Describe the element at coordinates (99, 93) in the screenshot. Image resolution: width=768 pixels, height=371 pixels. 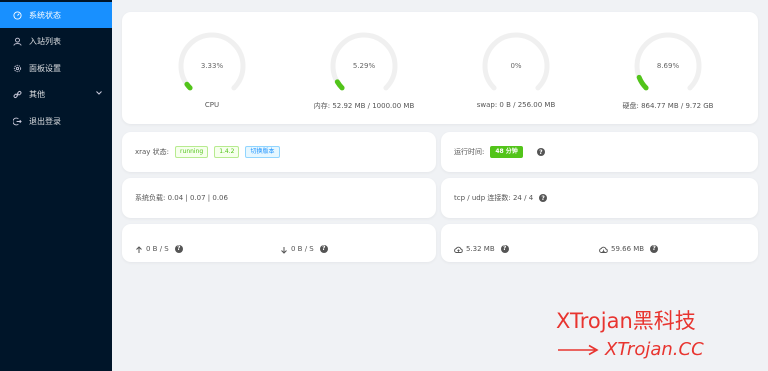
I see `chevron-down-icon` at that location.